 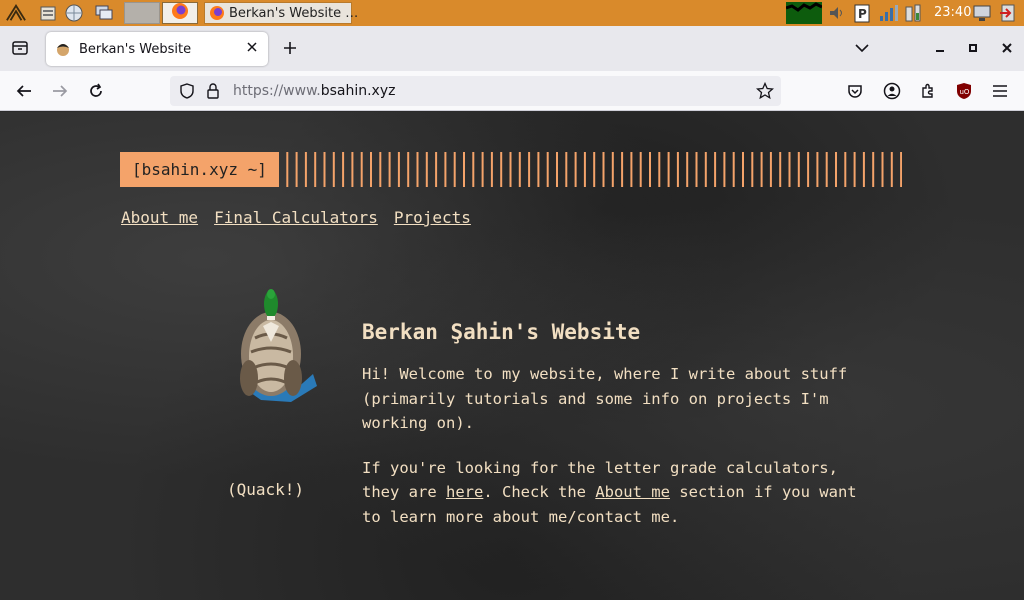 I want to click on lock-icon, so click(x=213, y=91).